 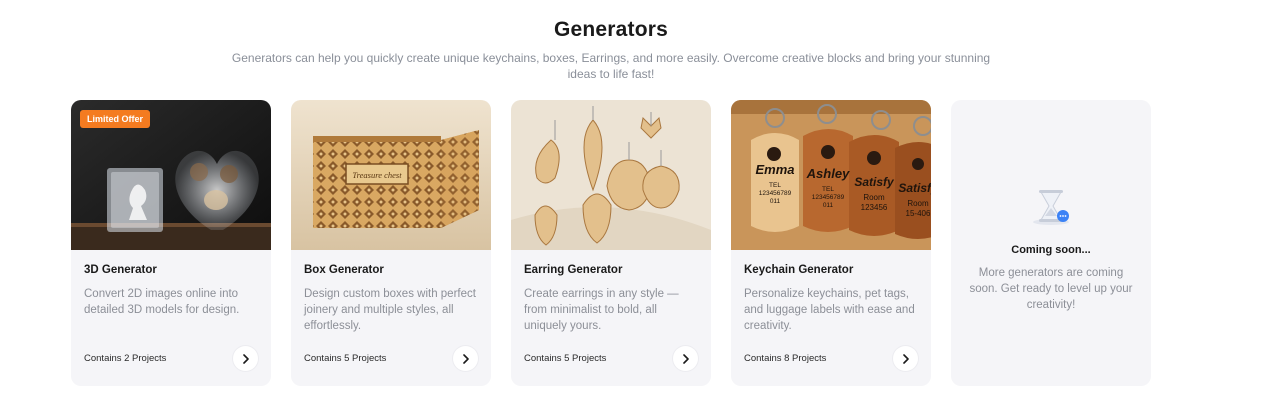 I want to click on hourglass-icon, so click(x=1051, y=207).